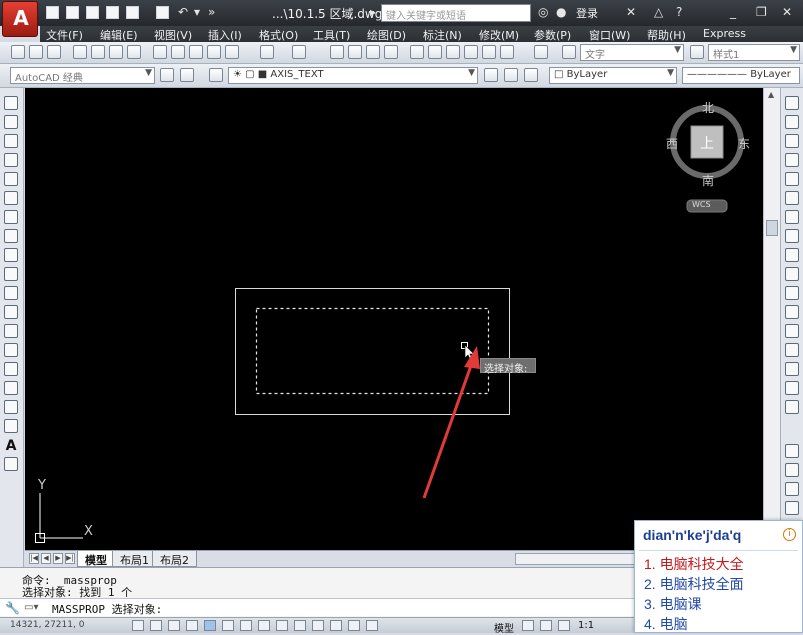 This screenshot has width=803, height=635. I want to click on layer-states-icon, so click(531, 75).